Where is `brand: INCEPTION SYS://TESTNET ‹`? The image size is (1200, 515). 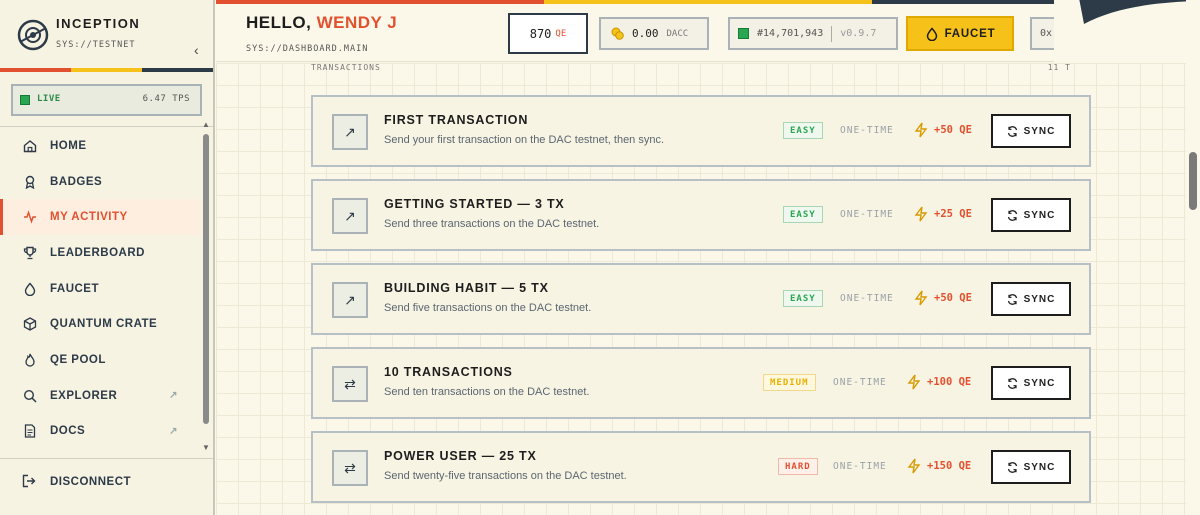
brand: INCEPTION SYS://TESTNET ‹ is located at coordinates (109, 37).